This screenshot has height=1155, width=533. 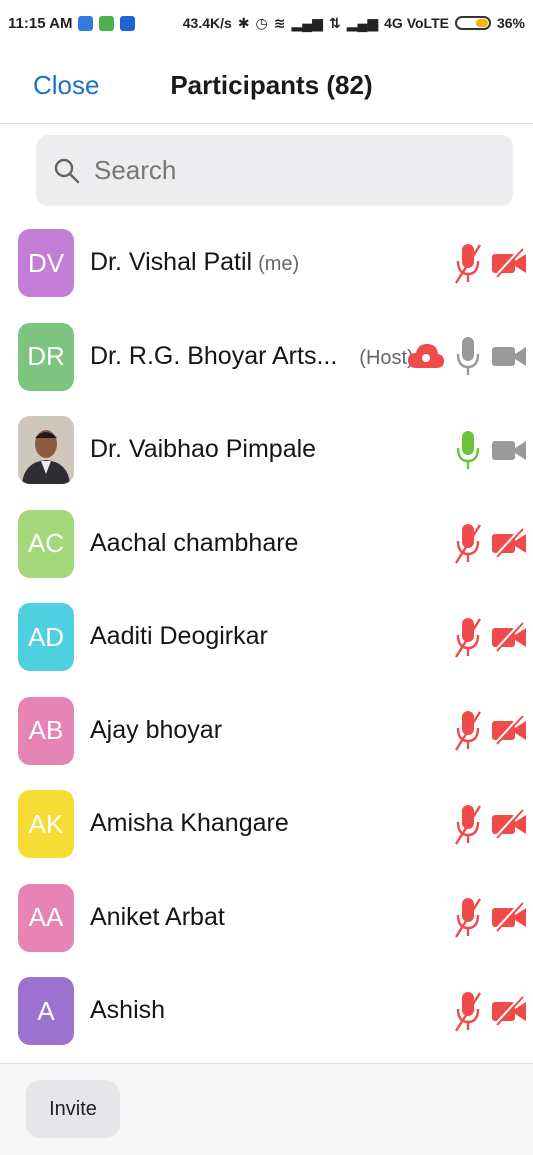 I want to click on avatar-initials: DR, so click(x=46, y=356).